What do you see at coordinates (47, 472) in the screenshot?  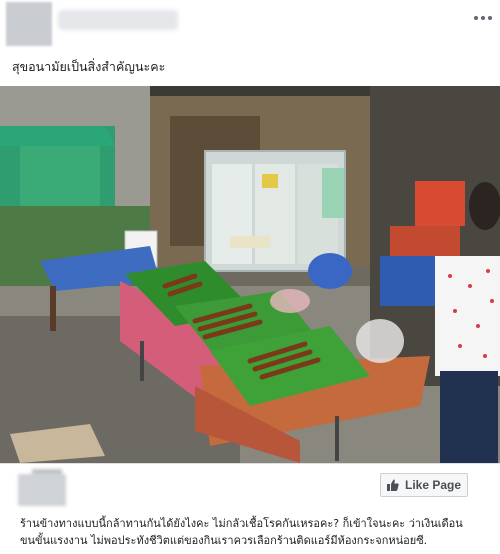 I see `page-name-redacted` at bounding box center [47, 472].